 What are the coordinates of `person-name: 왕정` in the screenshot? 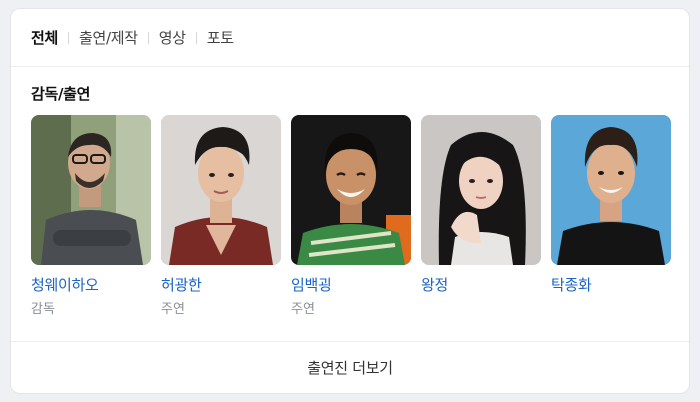 It's located at (481, 285).